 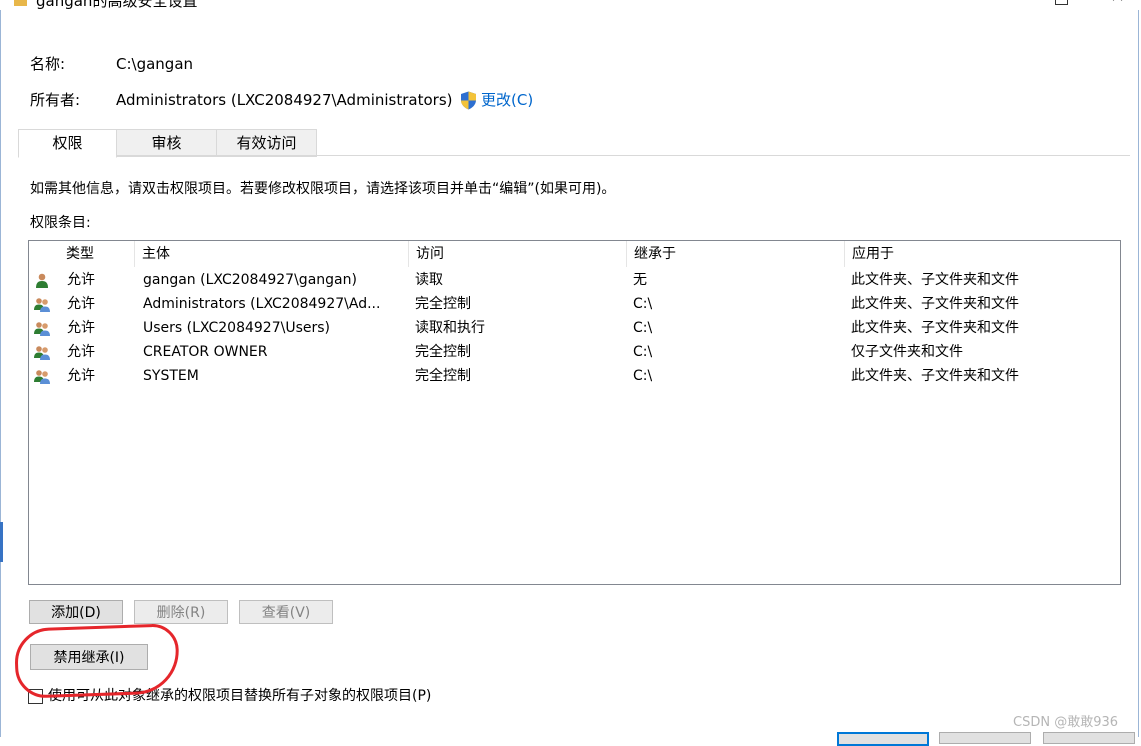 What do you see at coordinates (0, 373) in the screenshot?
I see `window-border-left` at bounding box center [0, 373].